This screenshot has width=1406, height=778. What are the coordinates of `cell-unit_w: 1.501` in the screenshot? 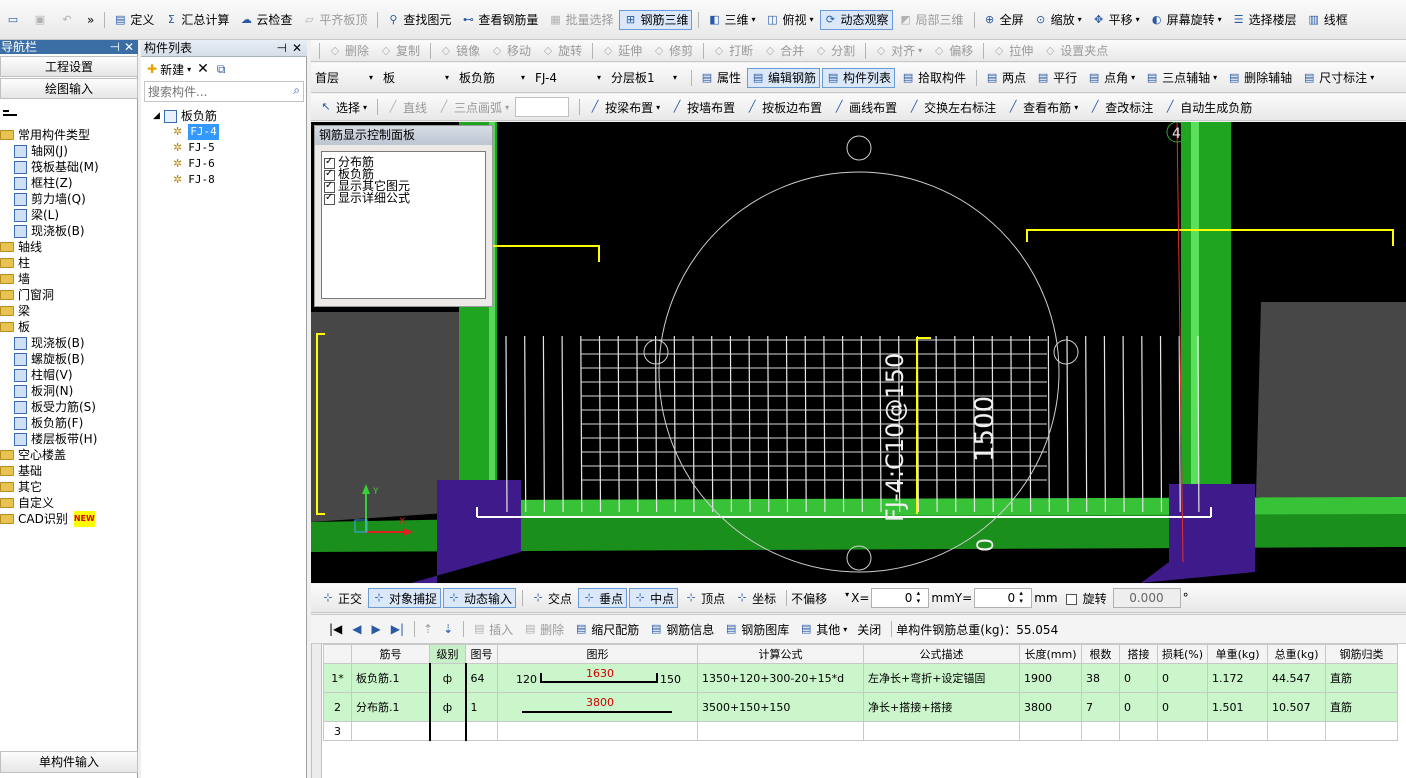 It's located at (1238, 707).